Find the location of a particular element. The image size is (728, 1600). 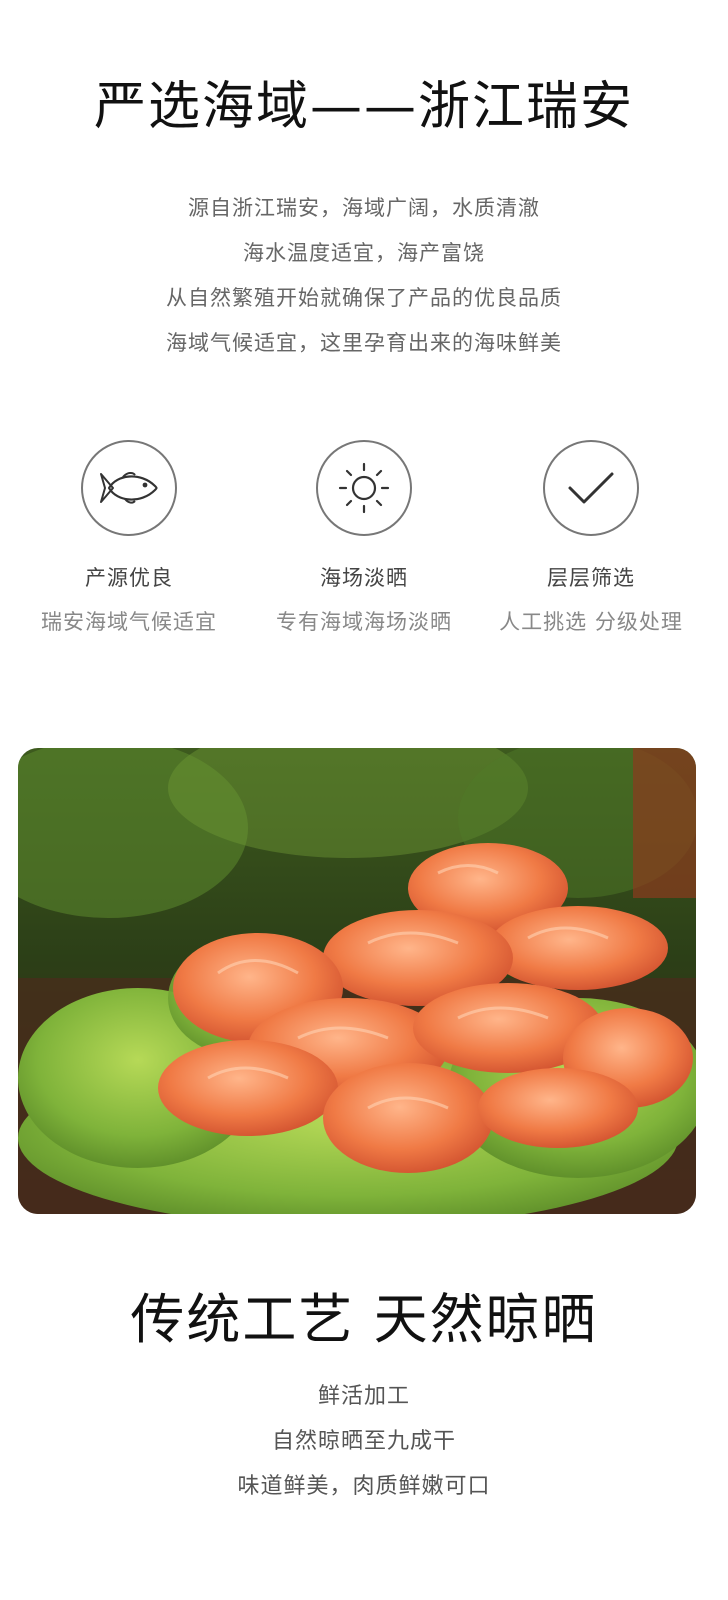

description-line: 海水温度适宜，海产富饶 is located at coordinates (364, 253).